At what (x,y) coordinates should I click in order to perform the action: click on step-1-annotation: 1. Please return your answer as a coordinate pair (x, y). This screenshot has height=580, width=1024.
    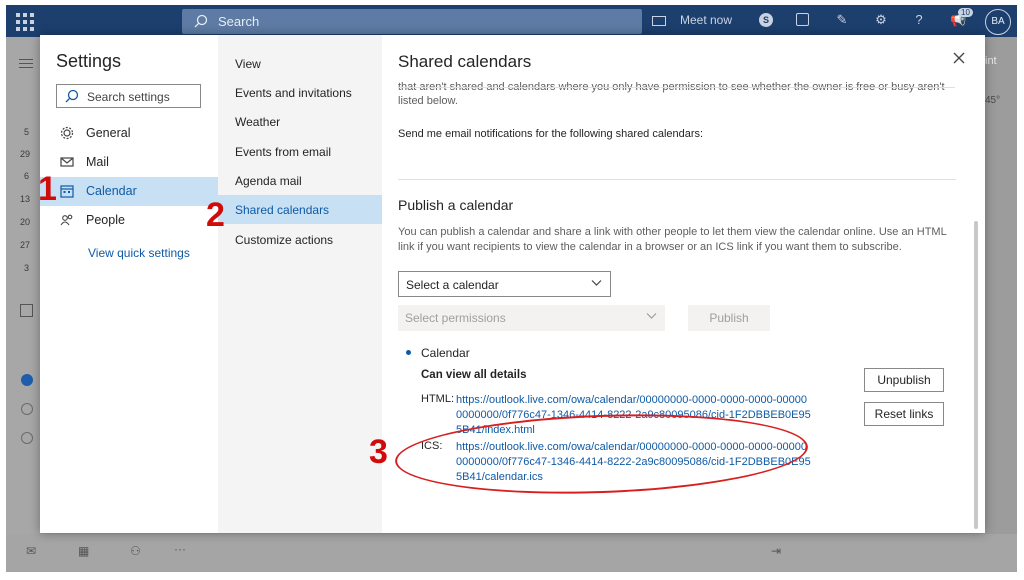
    Looking at the image, I should click on (47, 189).